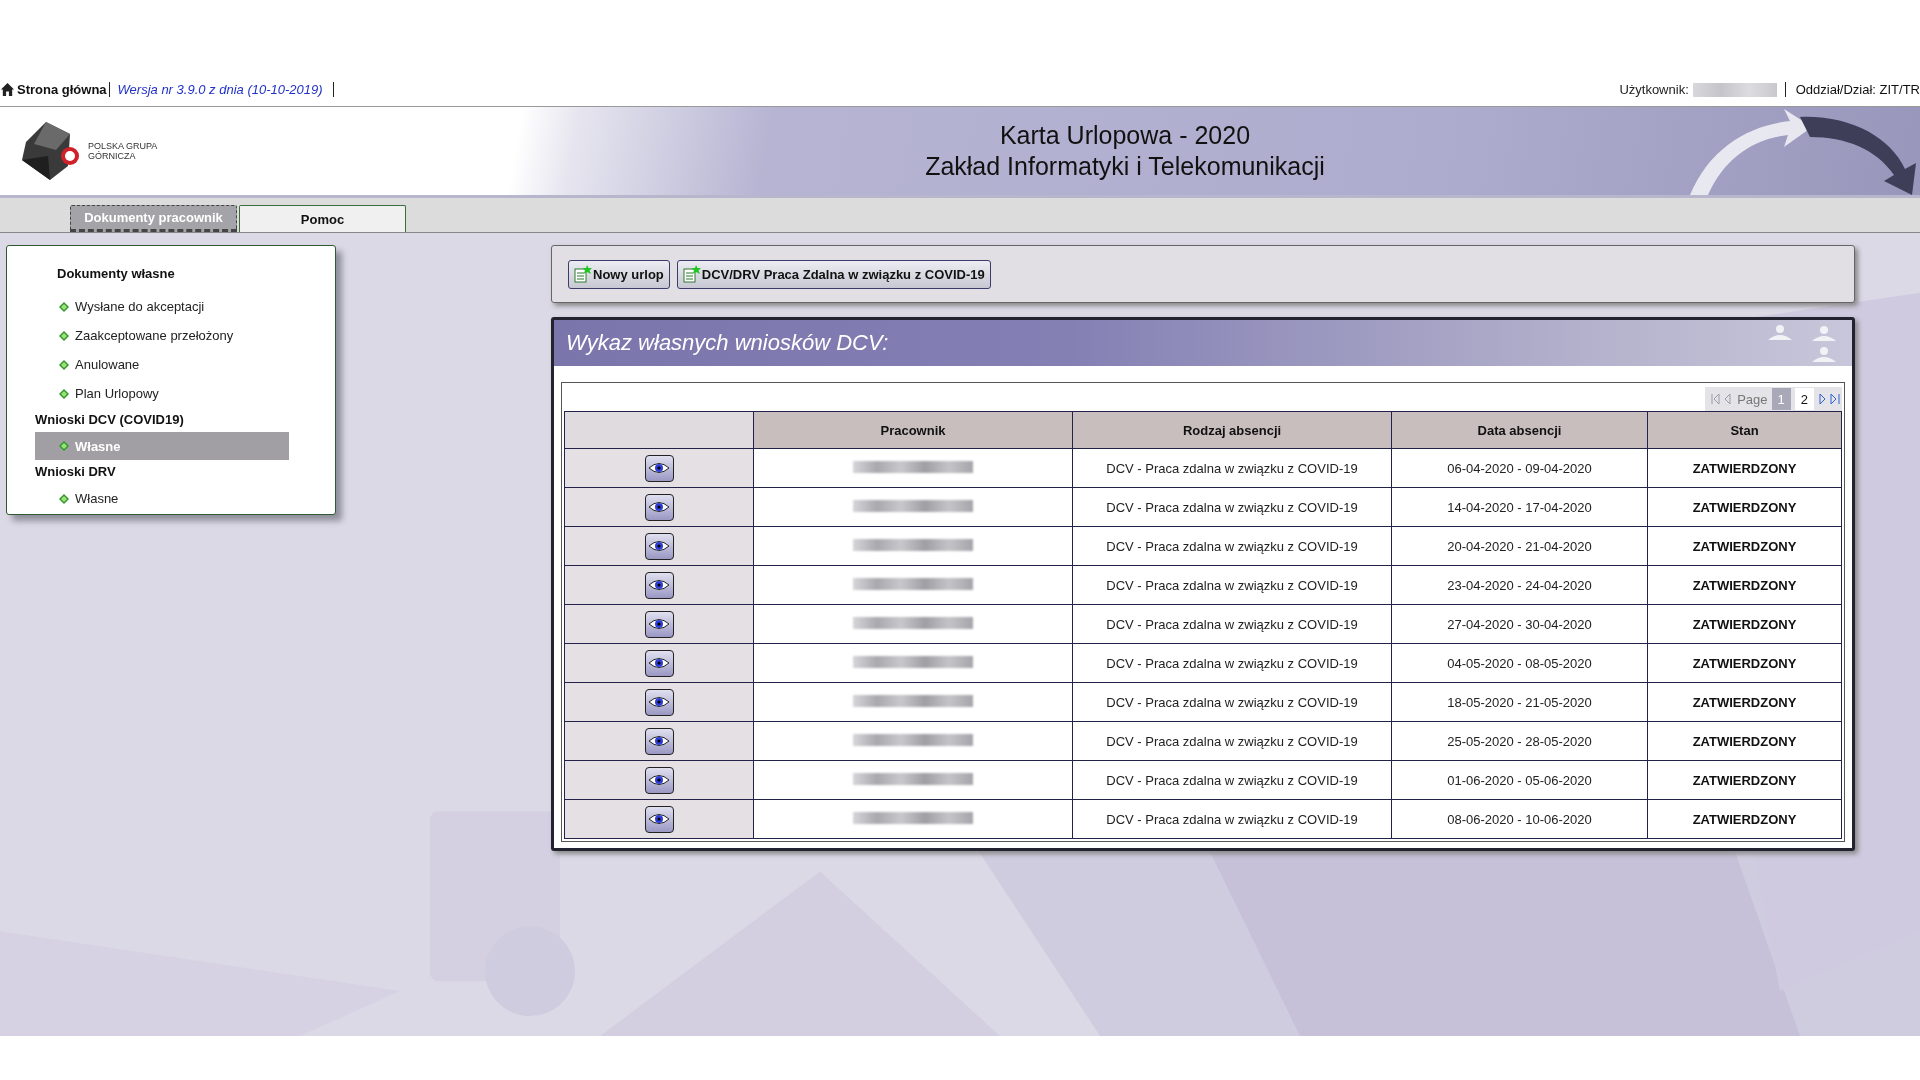 The width and height of the screenshot is (1920, 1080). I want to click on department-text: Oddział/Dział: ZIT/TR, so click(1852, 89).